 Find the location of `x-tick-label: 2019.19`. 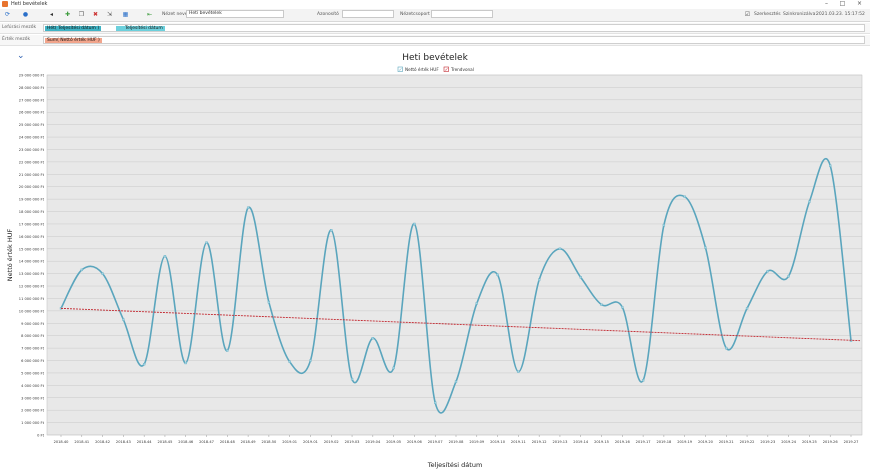

x-tick-label: 2019.19 is located at coordinates (685, 442).